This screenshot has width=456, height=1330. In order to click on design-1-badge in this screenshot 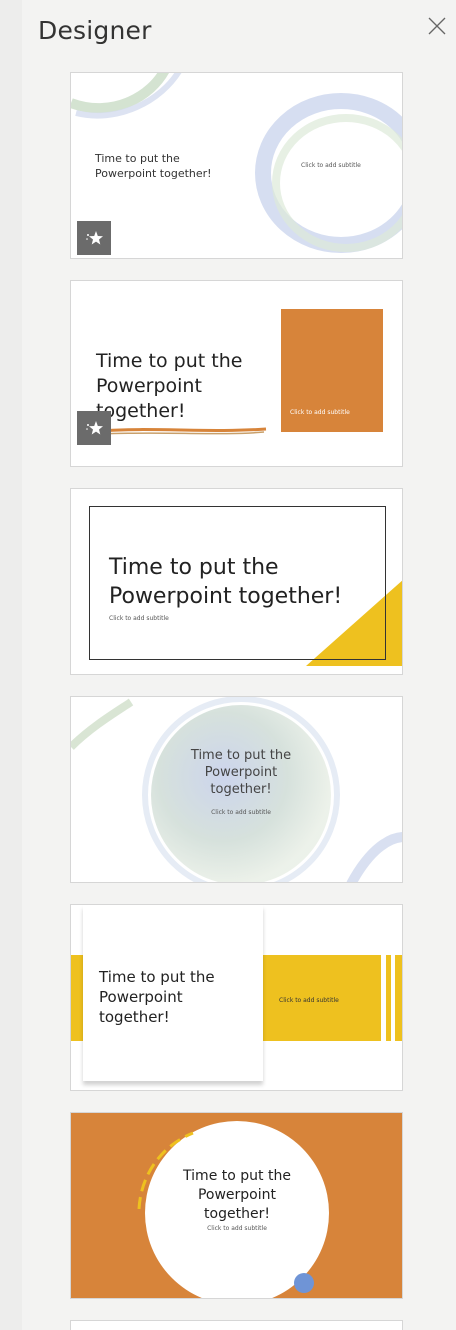, I will do `click(94, 238)`.